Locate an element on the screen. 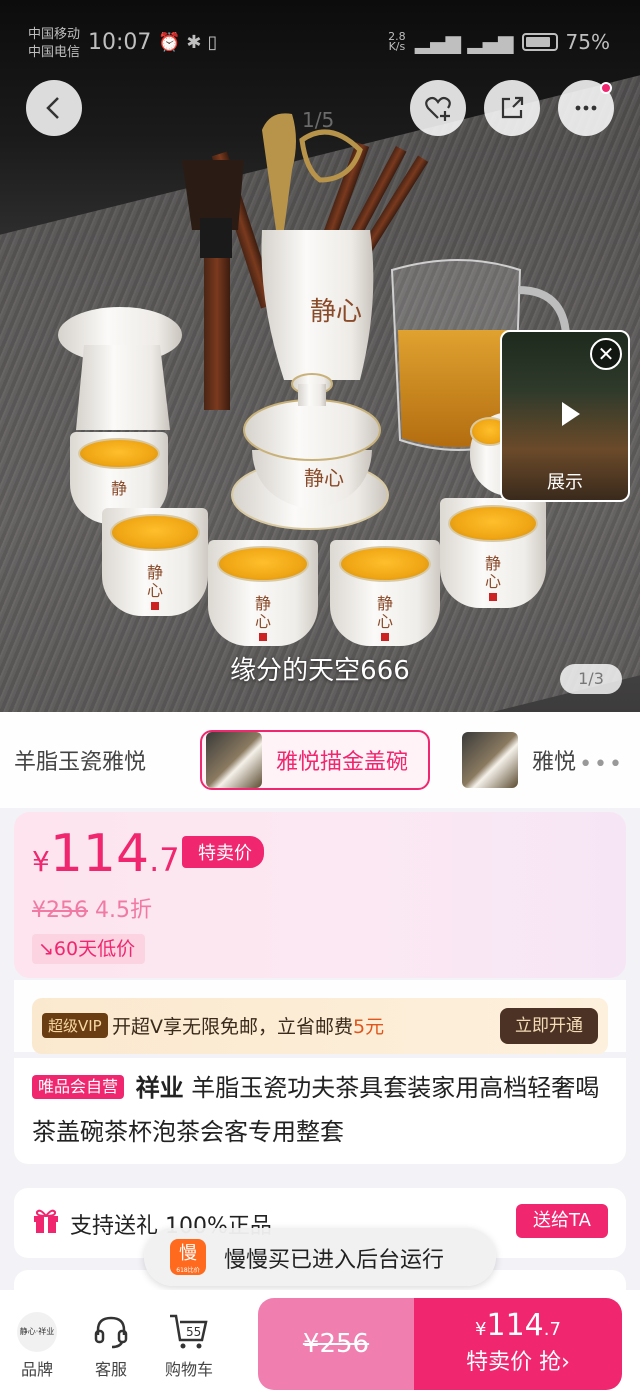  cart-nav: 55 购物车 is located at coordinates (189, 1344).